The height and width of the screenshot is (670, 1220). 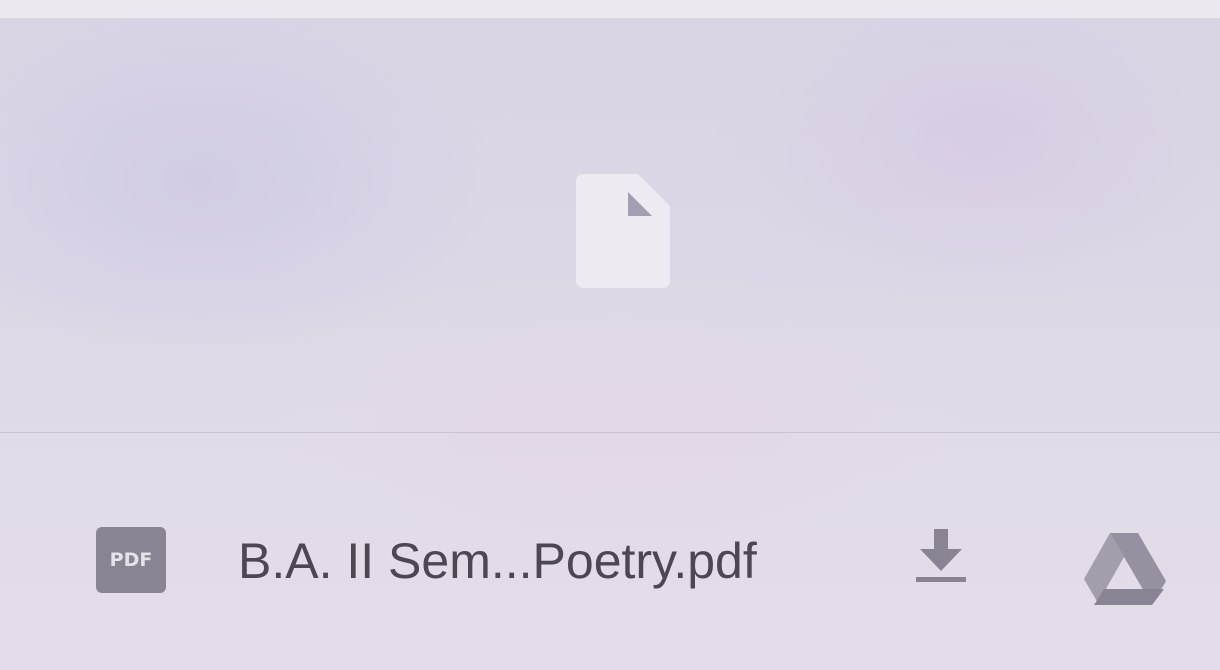 I want to click on download-icon, so click(x=941, y=555).